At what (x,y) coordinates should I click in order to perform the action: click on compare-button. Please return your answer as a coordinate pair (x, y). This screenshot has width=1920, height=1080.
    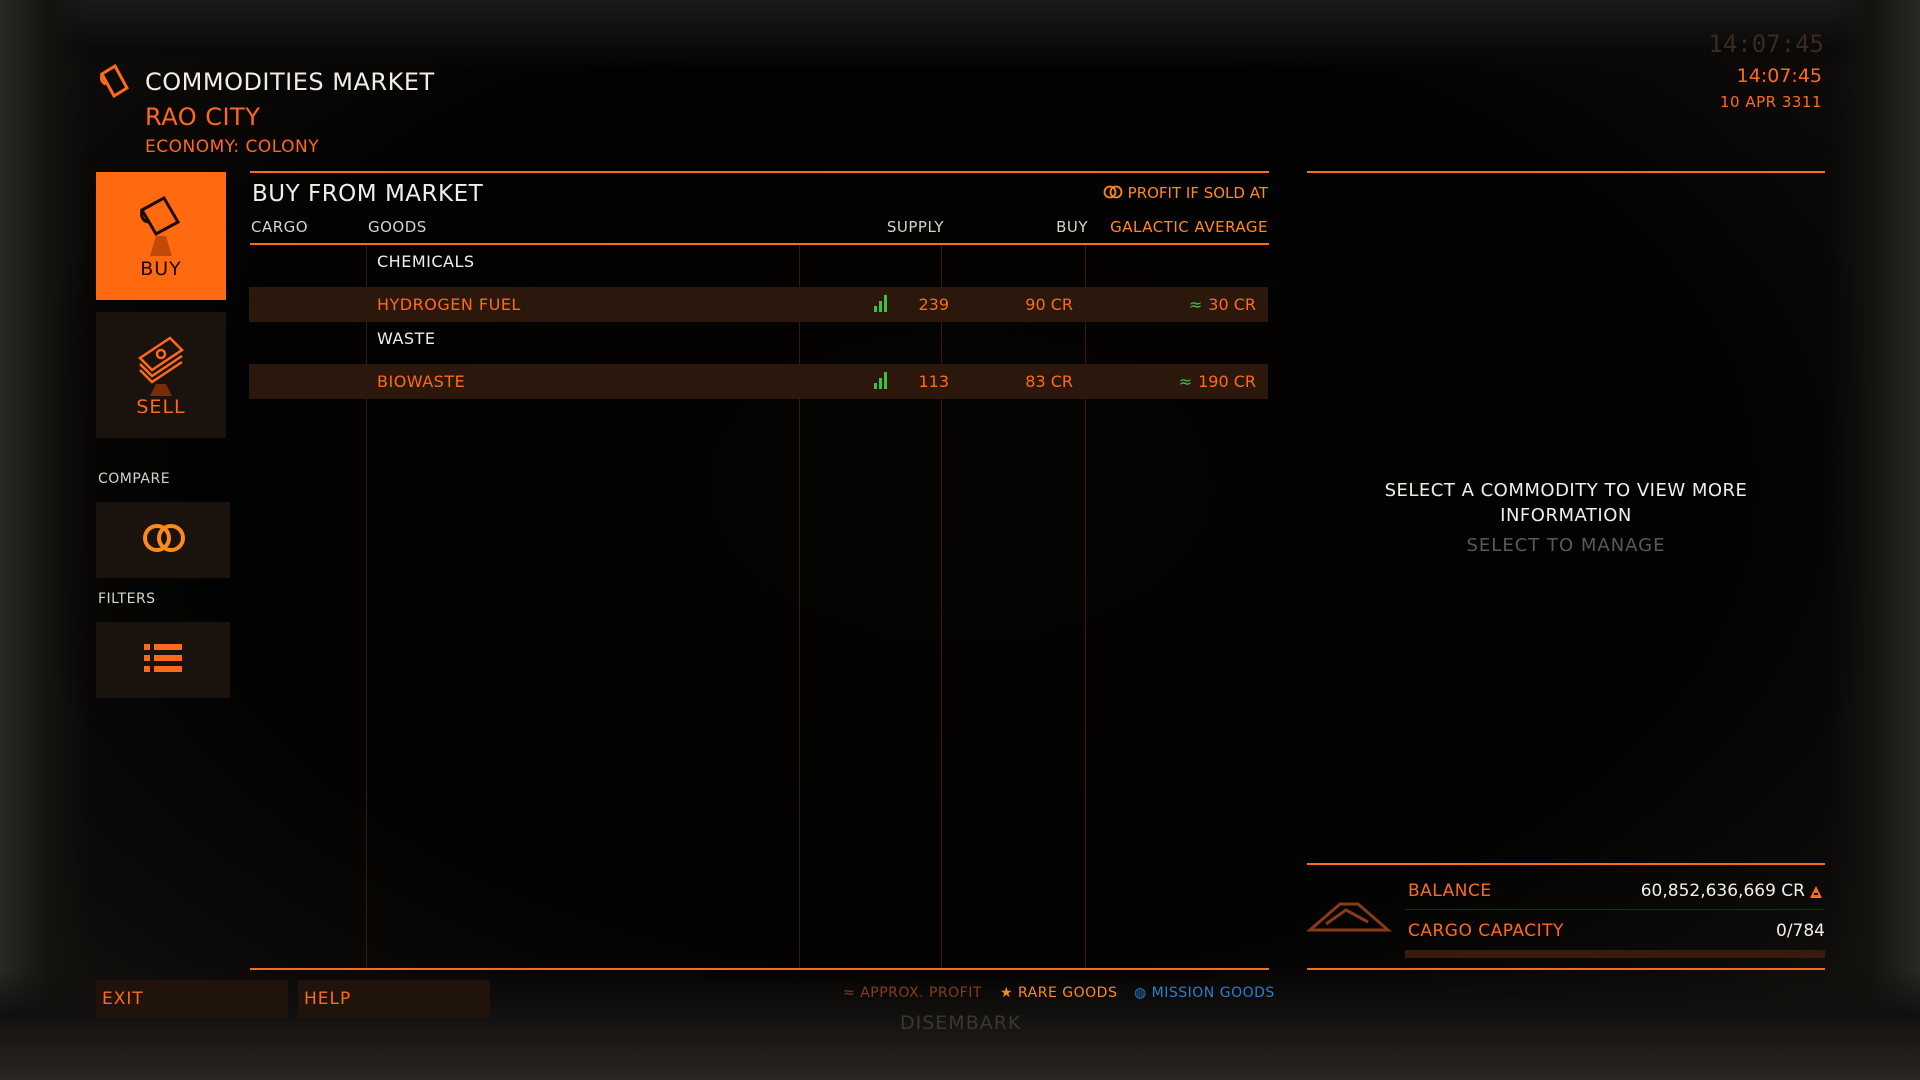
    Looking at the image, I should click on (163, 540).